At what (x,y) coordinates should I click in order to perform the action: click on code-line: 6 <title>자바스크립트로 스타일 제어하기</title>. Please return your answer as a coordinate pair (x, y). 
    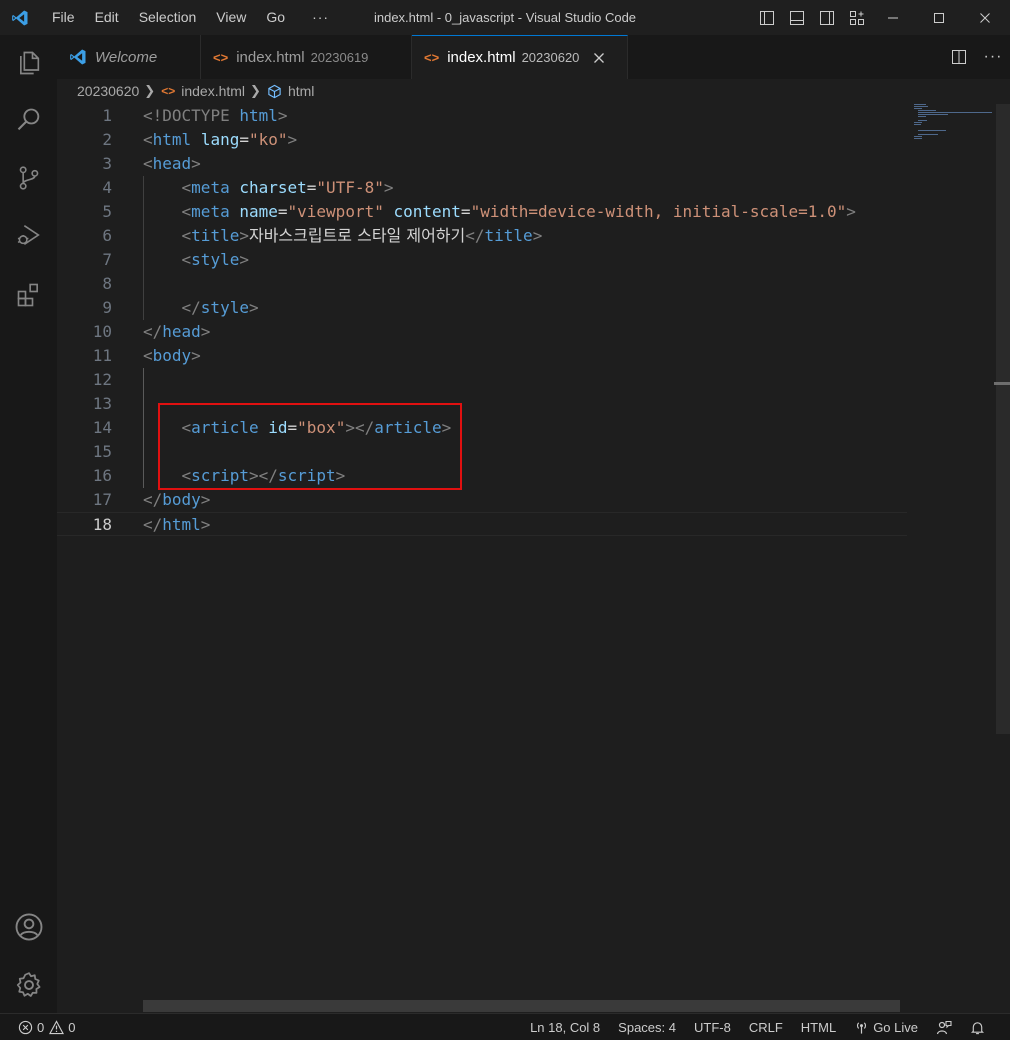
    Looking at the image, I should click on (482, 236).